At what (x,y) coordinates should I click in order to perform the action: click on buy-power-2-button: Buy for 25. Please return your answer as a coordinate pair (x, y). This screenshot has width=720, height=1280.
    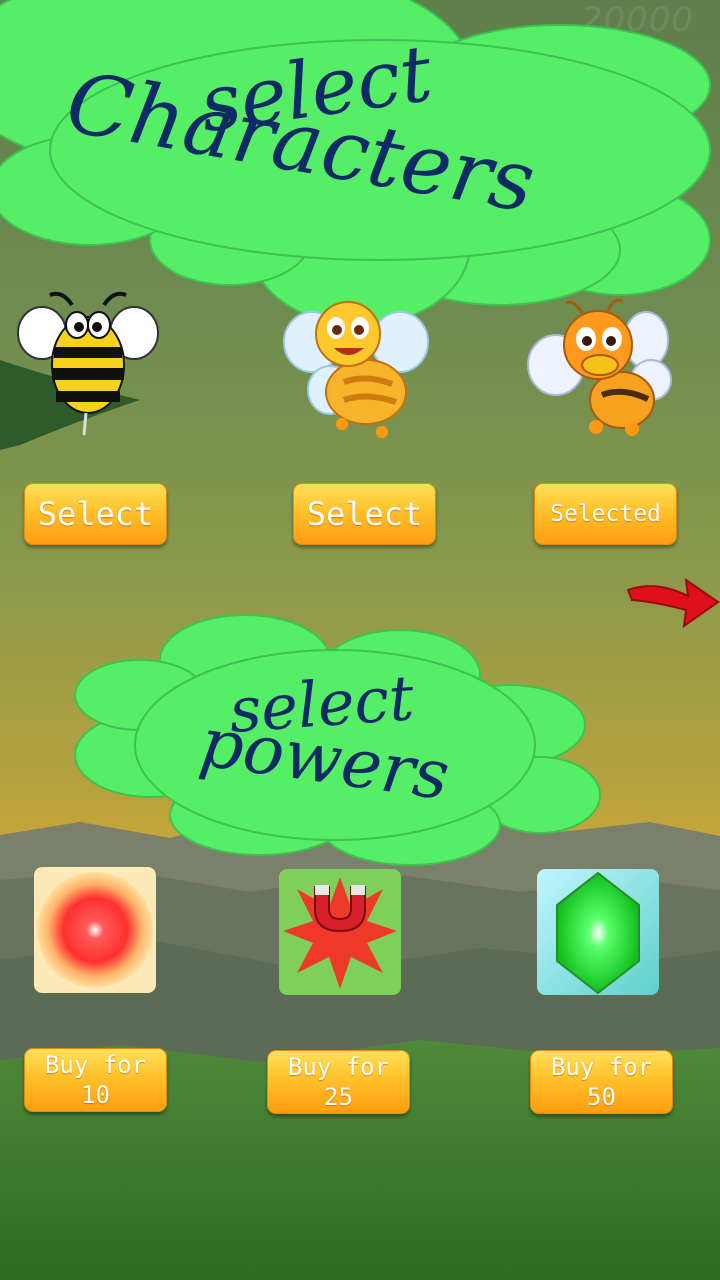
    Looking at the image, I should click on (338, 1082).